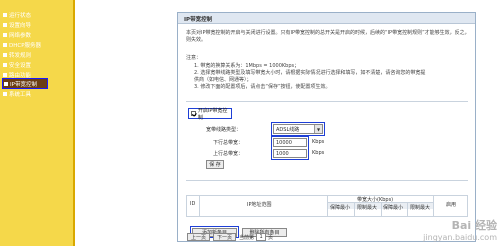 This screenshot has width=500, height=246. I want to click on watermark: Bai 经验 jingyan.baidu.com, so click(460, 229).